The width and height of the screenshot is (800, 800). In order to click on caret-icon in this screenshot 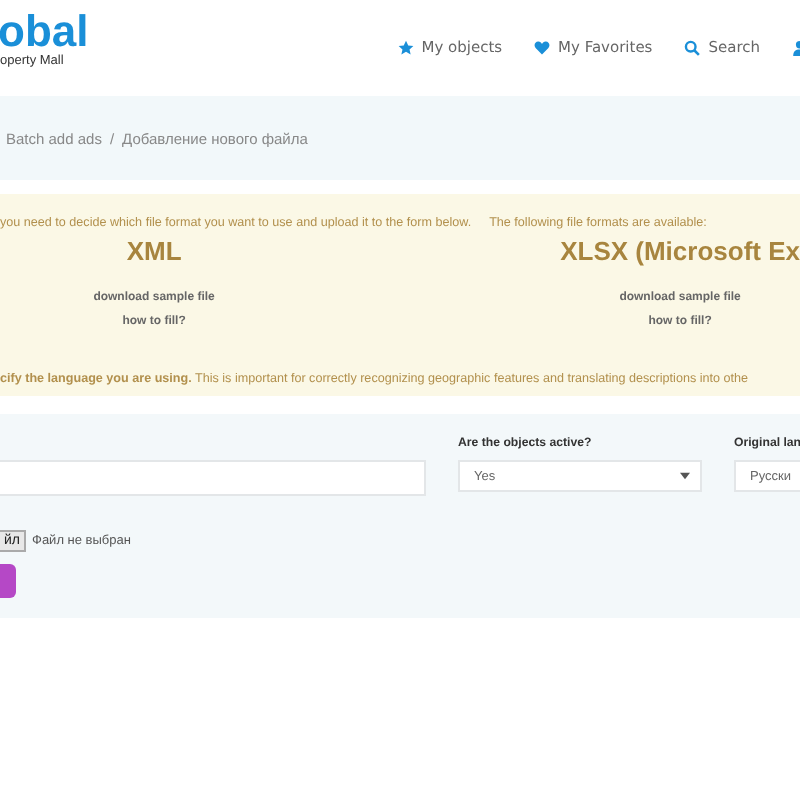, I will do `click(685, 476)`.